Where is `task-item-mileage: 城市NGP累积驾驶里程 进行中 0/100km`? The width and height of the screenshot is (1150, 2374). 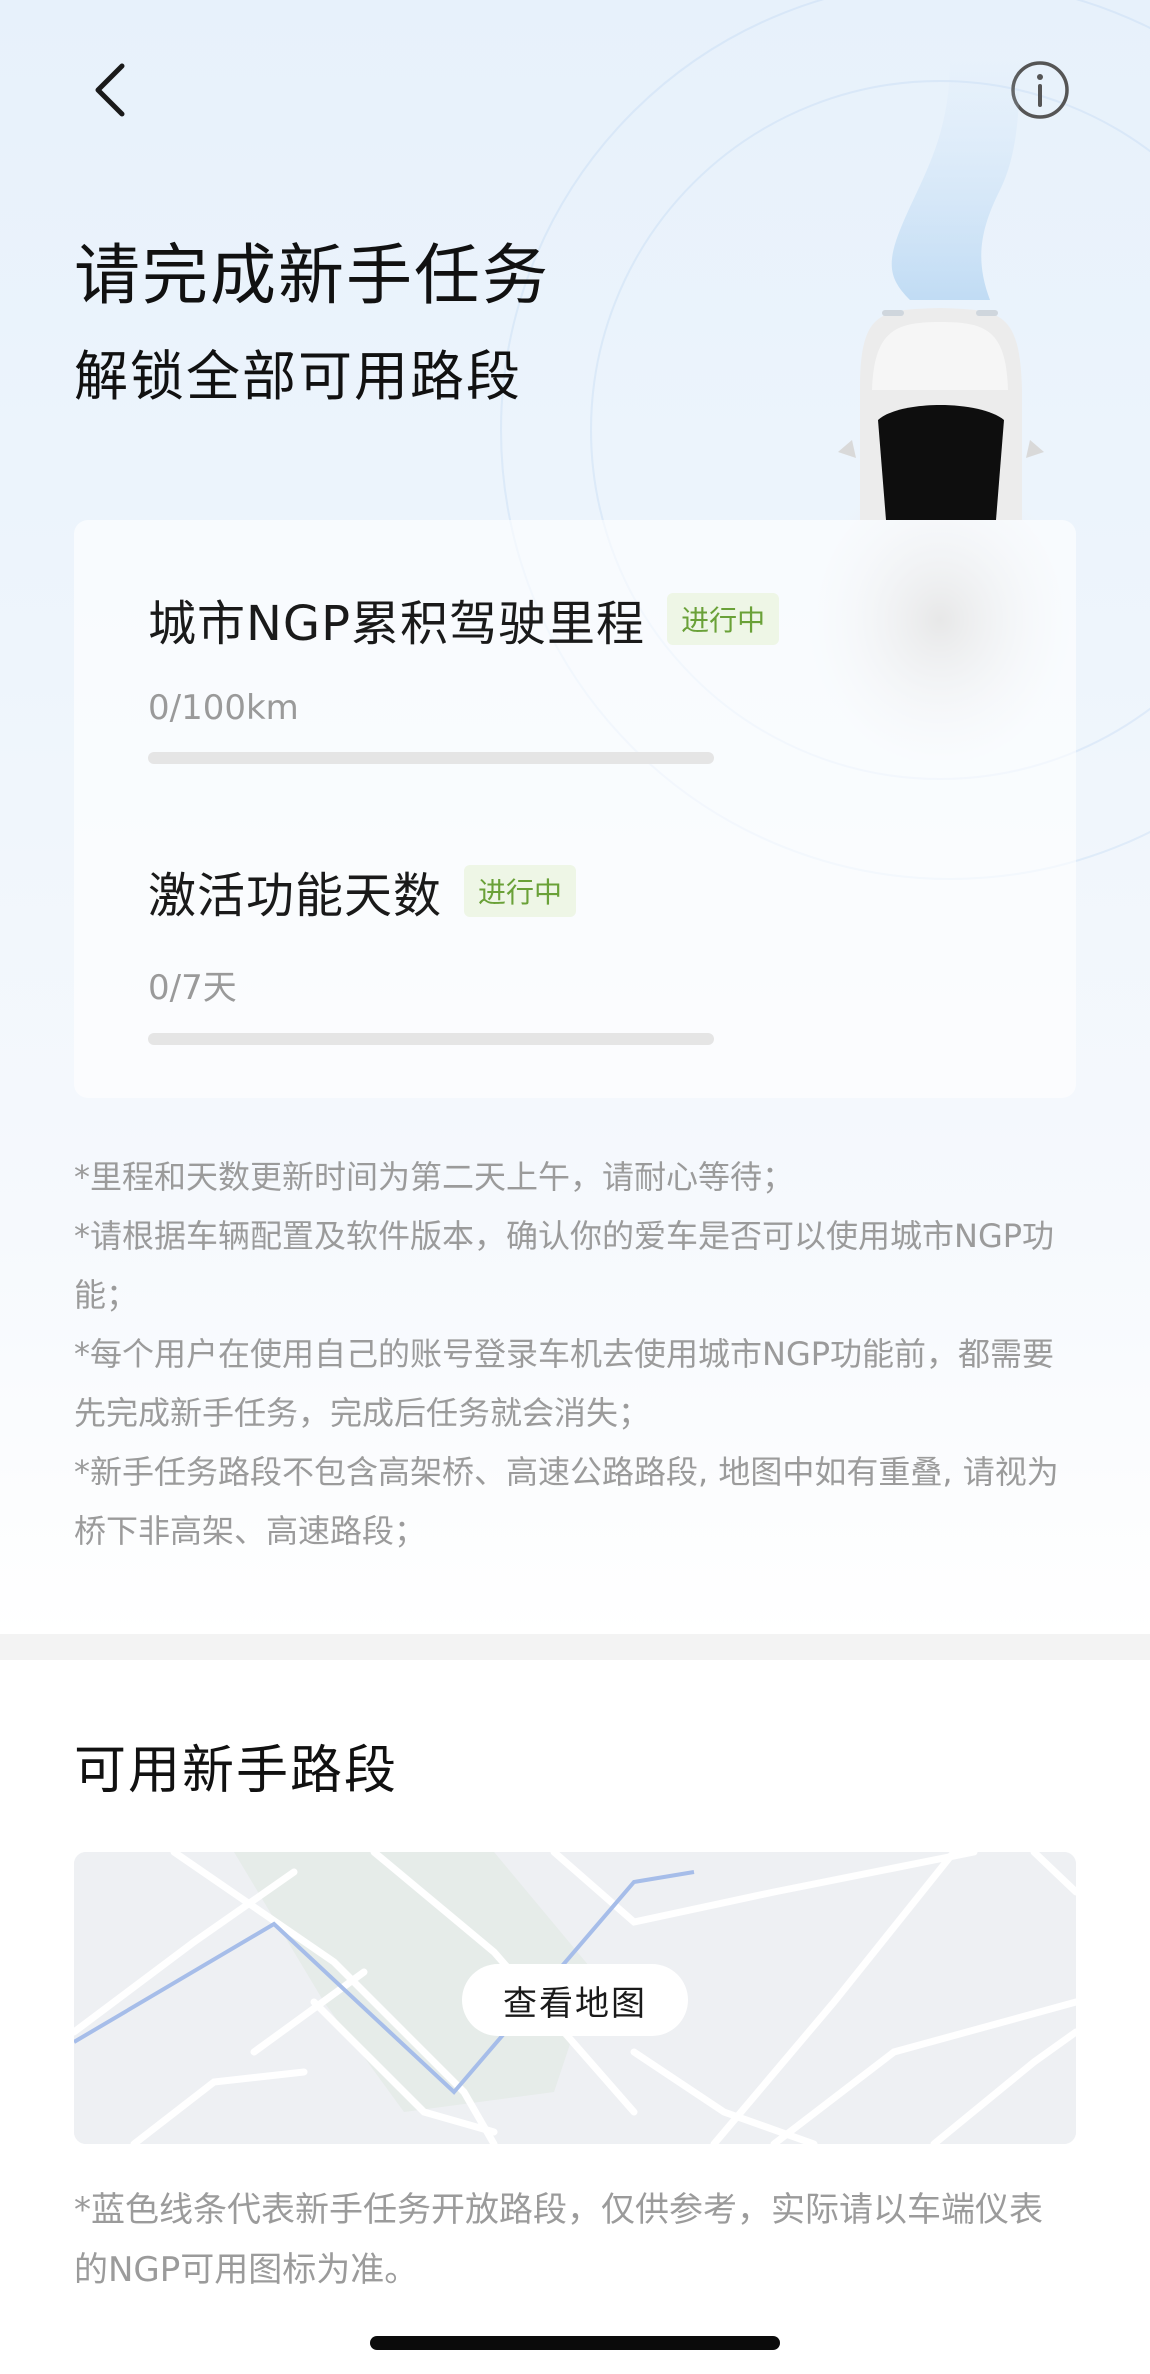
task-item-mileage: 城市NGP累积驾驶里程 进行中 0/100km is located at coordinates (464, 674).